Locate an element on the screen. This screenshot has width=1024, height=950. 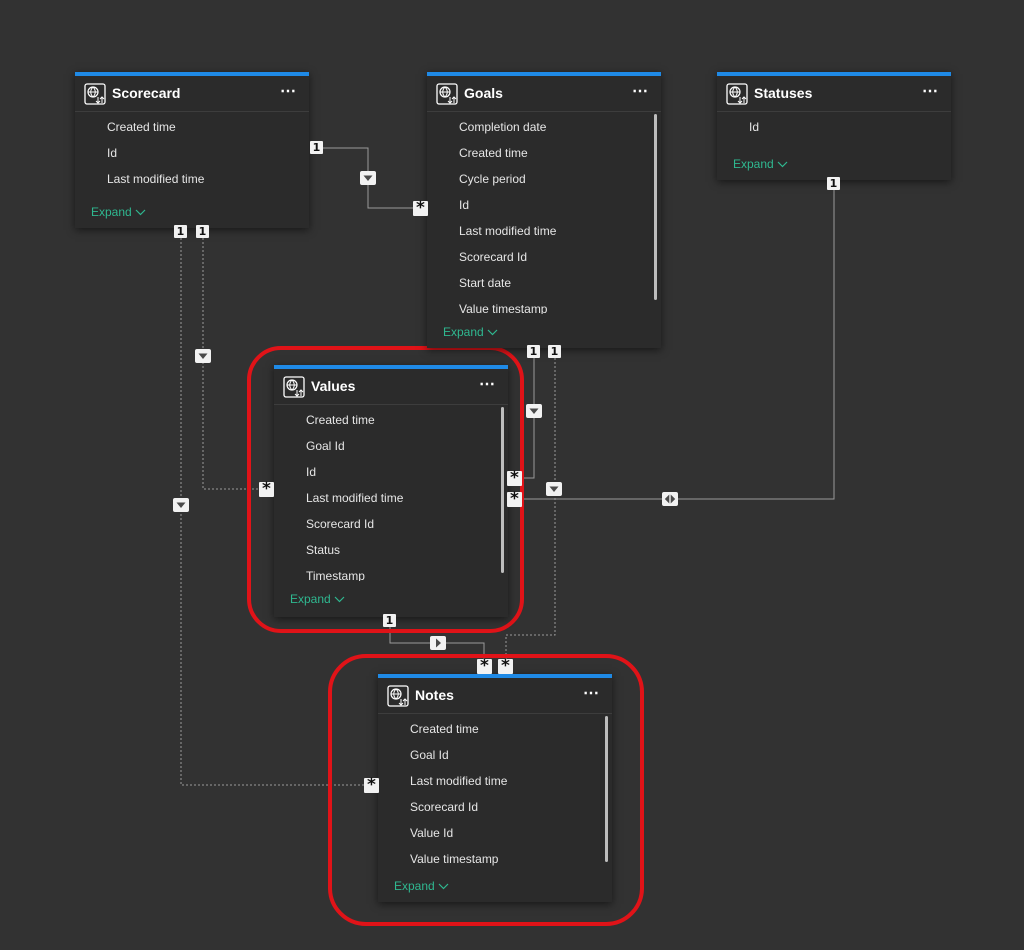
table-header: Goals ⋯ is located at coordinates (544, 94).